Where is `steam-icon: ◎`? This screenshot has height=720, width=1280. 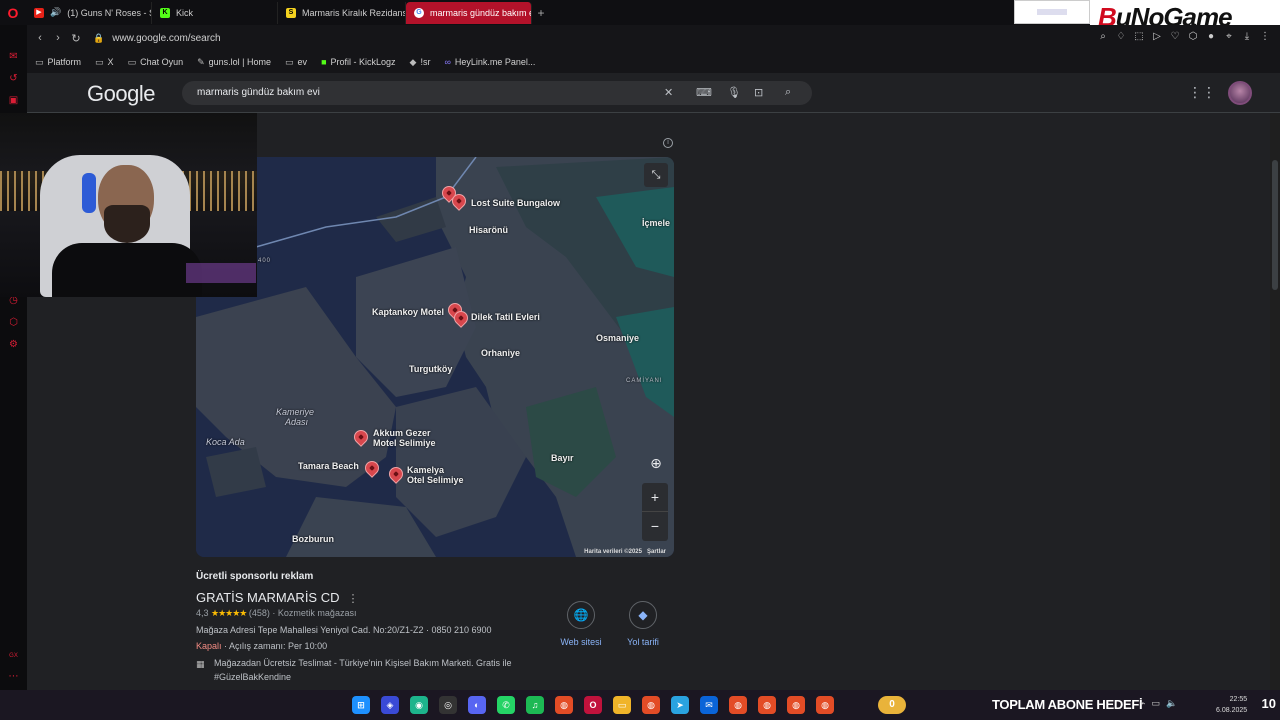 steam-icon: ◎ is located at coordinates (448, 705).